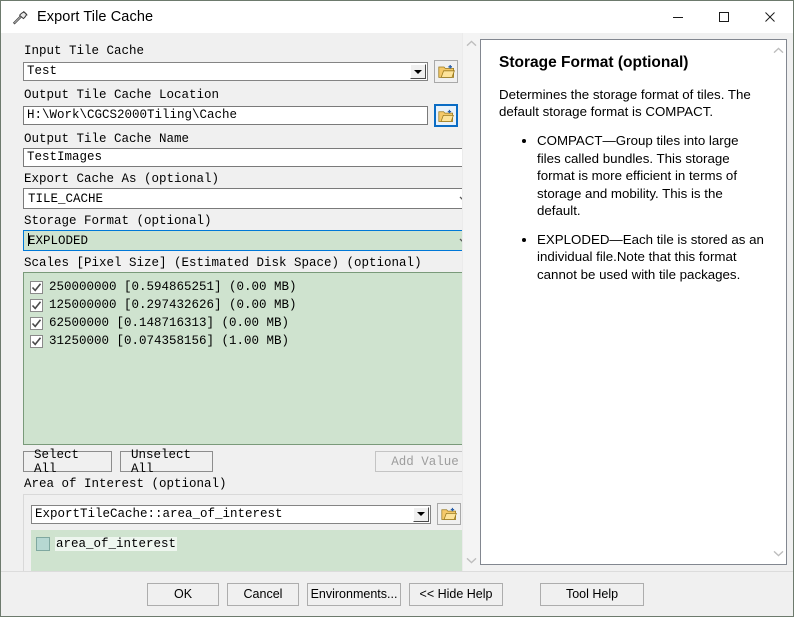 This screenshot has height=617, width=794. I want to click on scales-button-row: Select All Unselect All Add Value, so click(249, 462).